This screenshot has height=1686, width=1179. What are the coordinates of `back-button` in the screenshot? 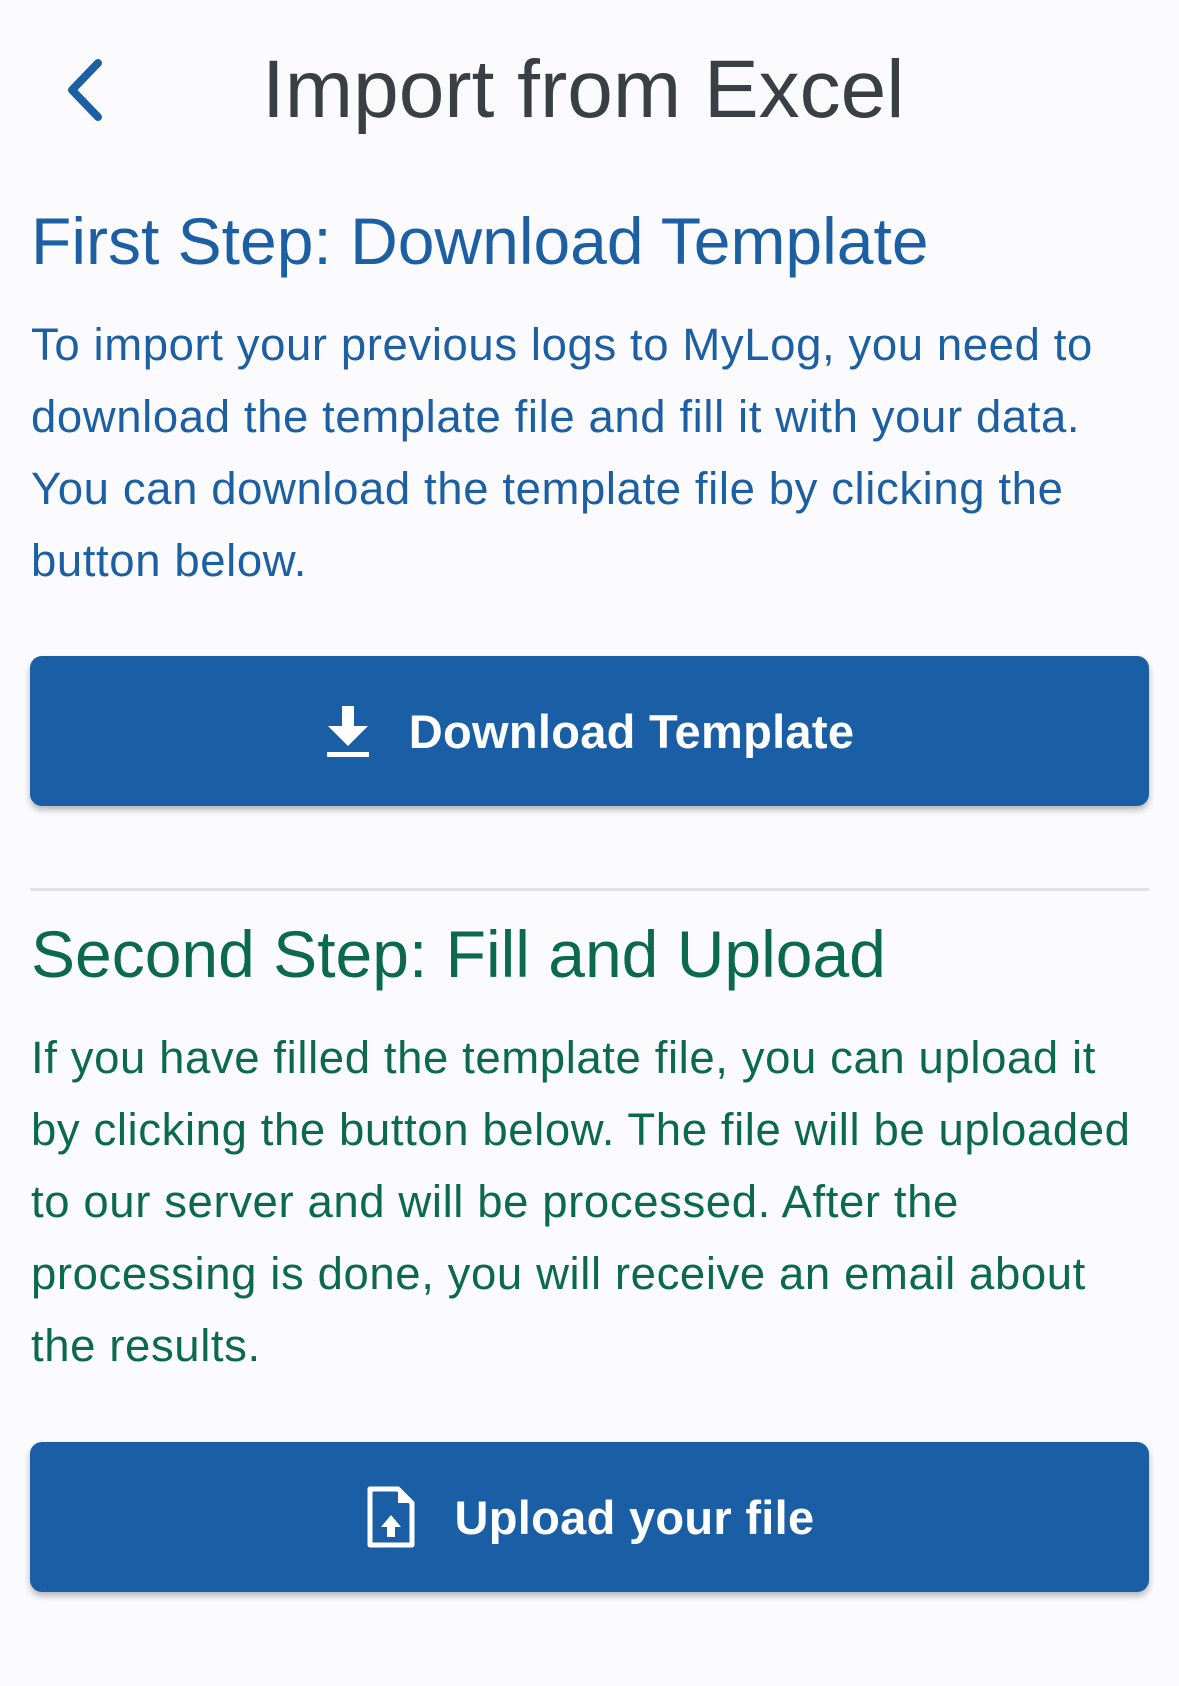 It's located at (84, 90).